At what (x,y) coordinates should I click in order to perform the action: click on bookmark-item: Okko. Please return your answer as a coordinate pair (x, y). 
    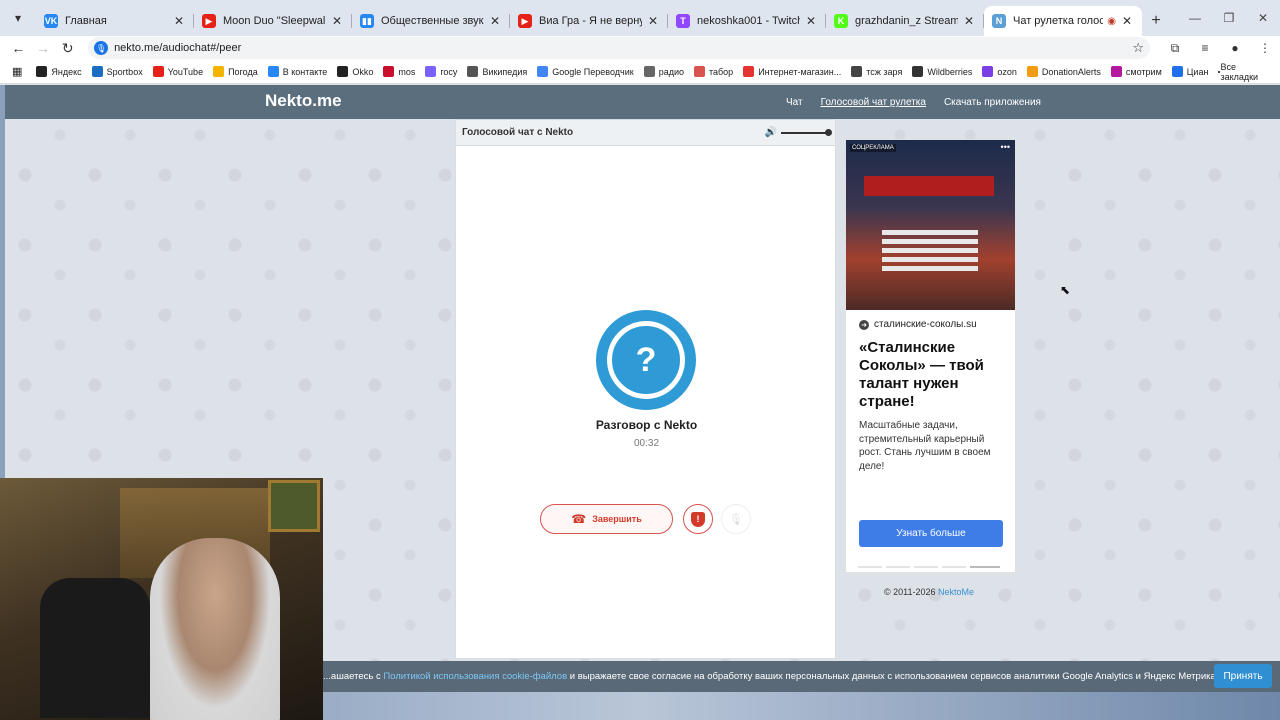
    Looking at the image, I should click on (355, 71).